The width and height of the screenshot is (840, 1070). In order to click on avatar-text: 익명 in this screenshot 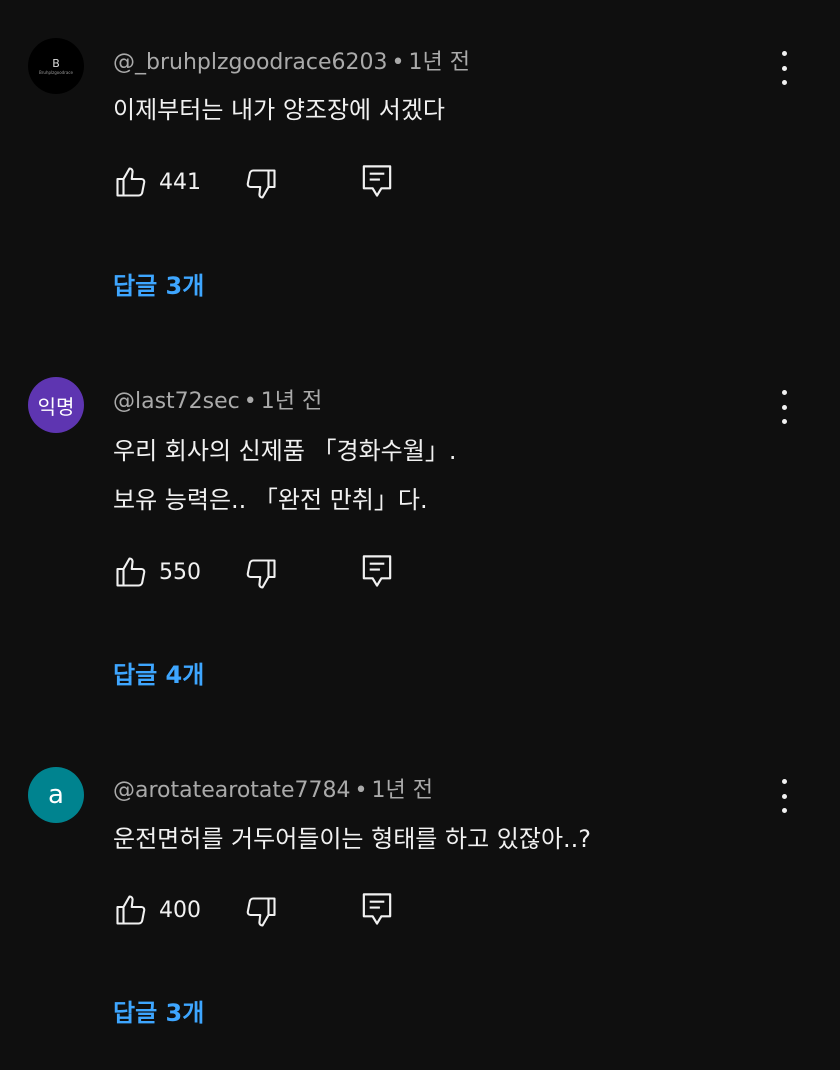, I will do `click(56, 406)`.